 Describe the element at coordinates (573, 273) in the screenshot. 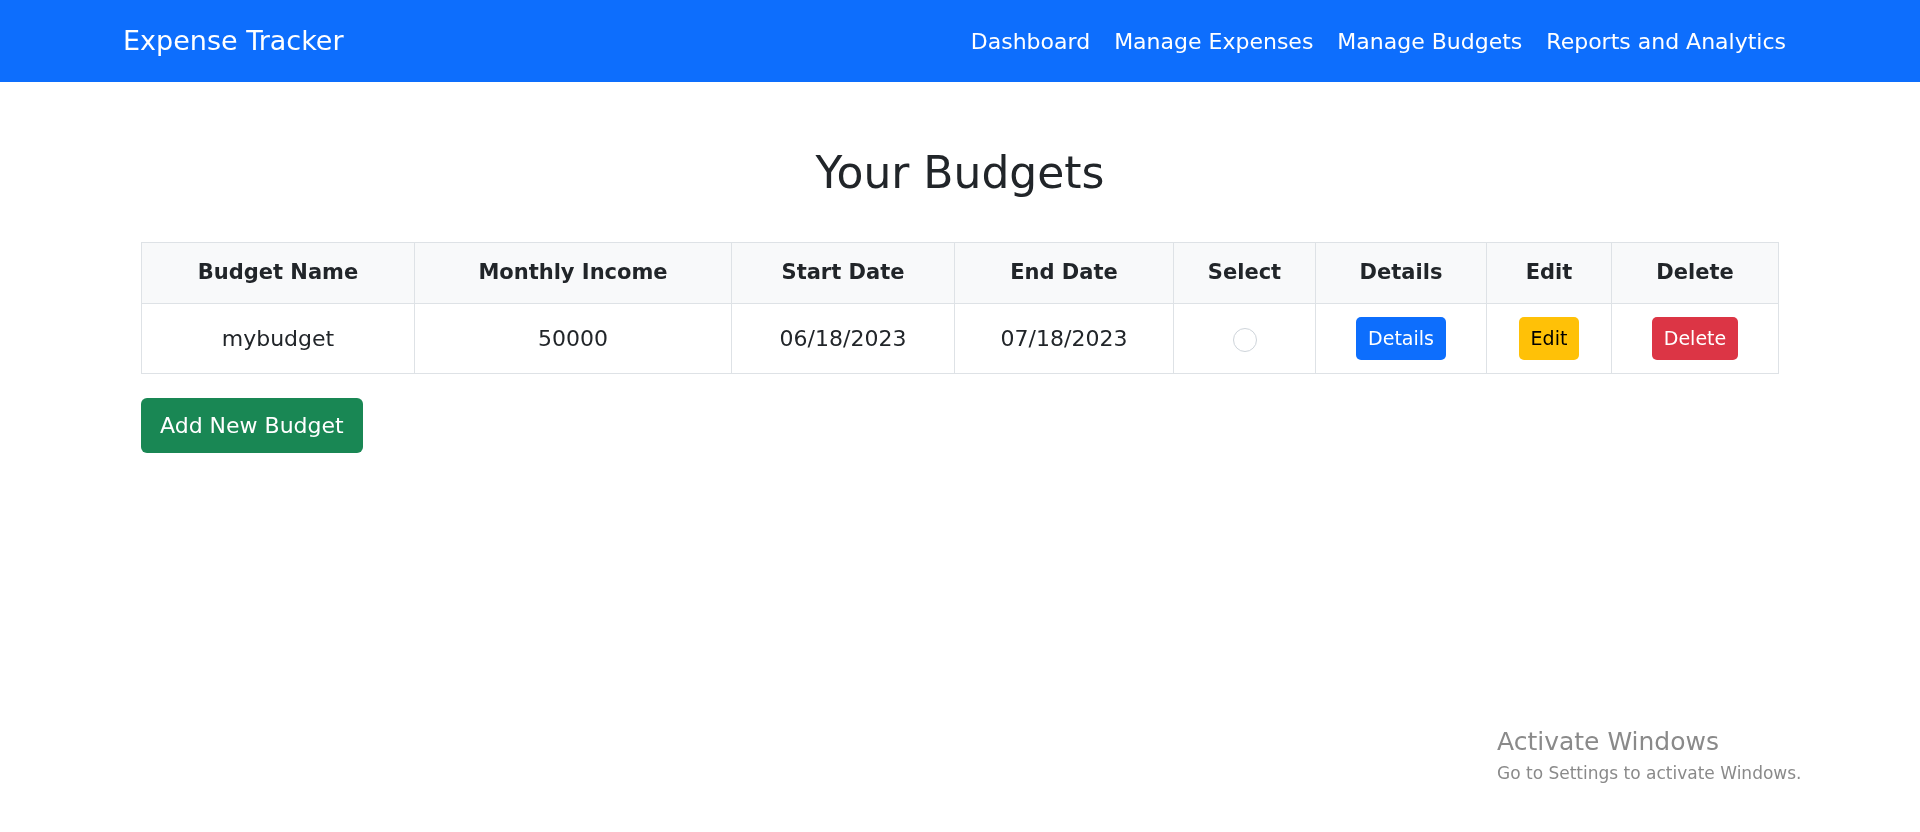

I see `column-header: Monthly Income` at that location.